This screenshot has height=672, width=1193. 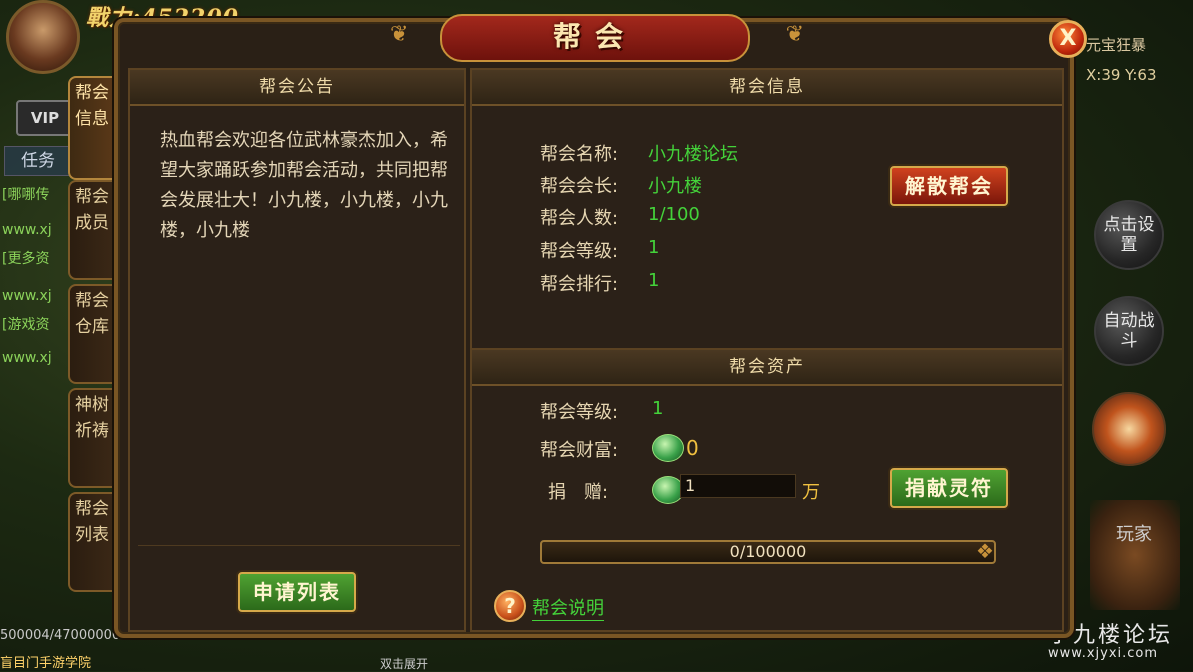 I want to click on progress-text: 0/100000, so click(x=768, y=551).